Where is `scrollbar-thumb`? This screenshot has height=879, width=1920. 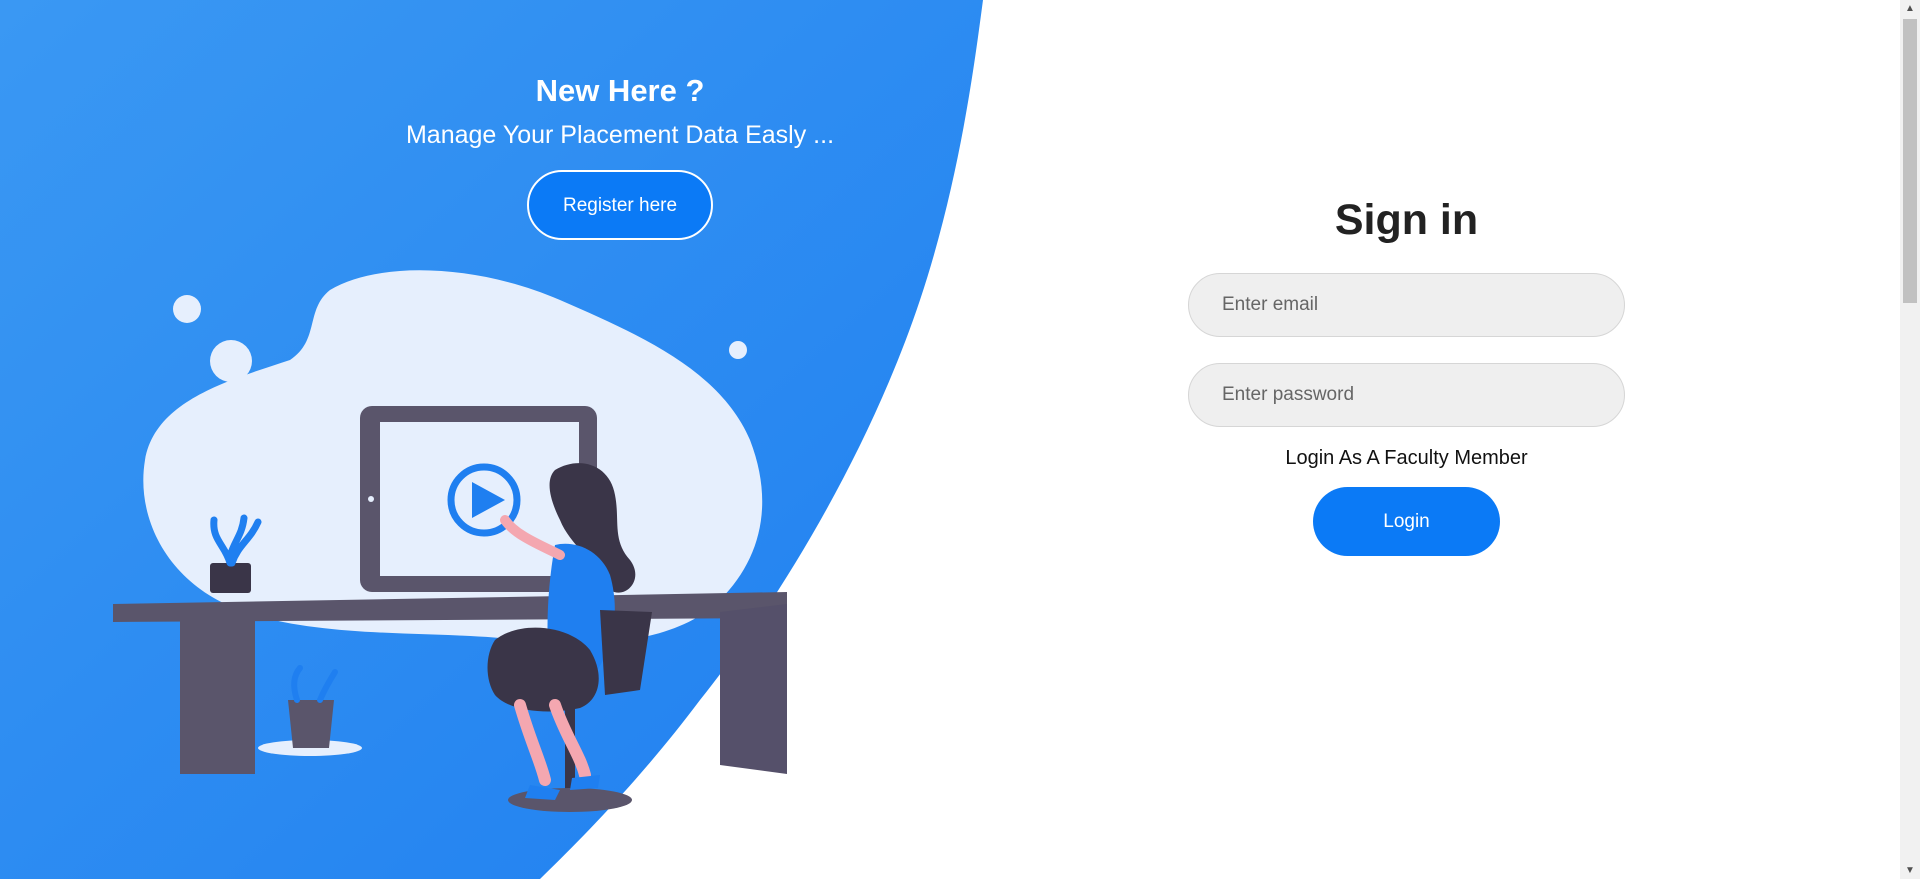 scrollbar-thumb is located at coordinates (1910, 161).